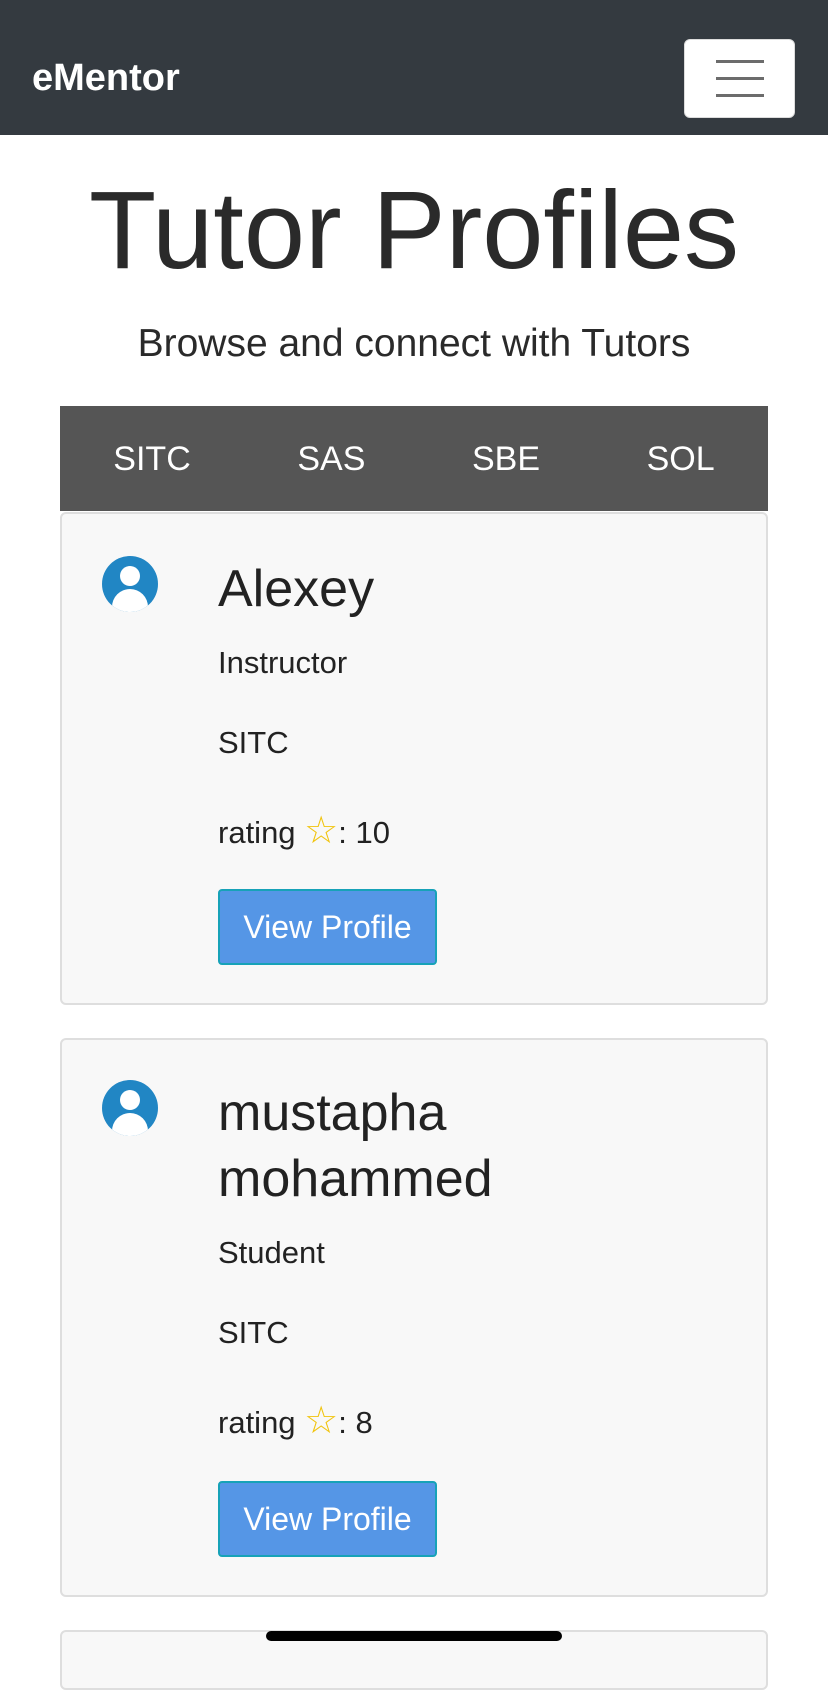 Image resolution: width=828 pixels, height=1690 pixels. I want to click on rating-value: : 10, so click(364, 832).